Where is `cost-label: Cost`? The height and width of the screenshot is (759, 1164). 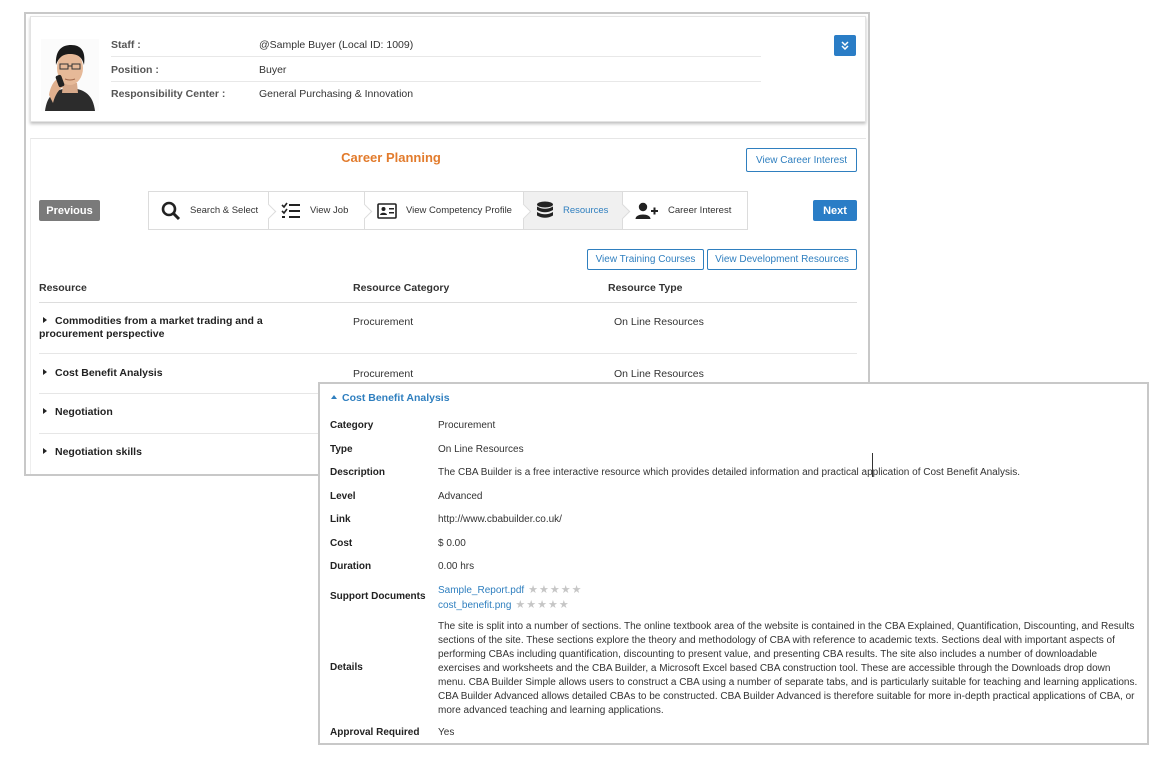
cost-label: Cost is located at coordinates (341, 543).